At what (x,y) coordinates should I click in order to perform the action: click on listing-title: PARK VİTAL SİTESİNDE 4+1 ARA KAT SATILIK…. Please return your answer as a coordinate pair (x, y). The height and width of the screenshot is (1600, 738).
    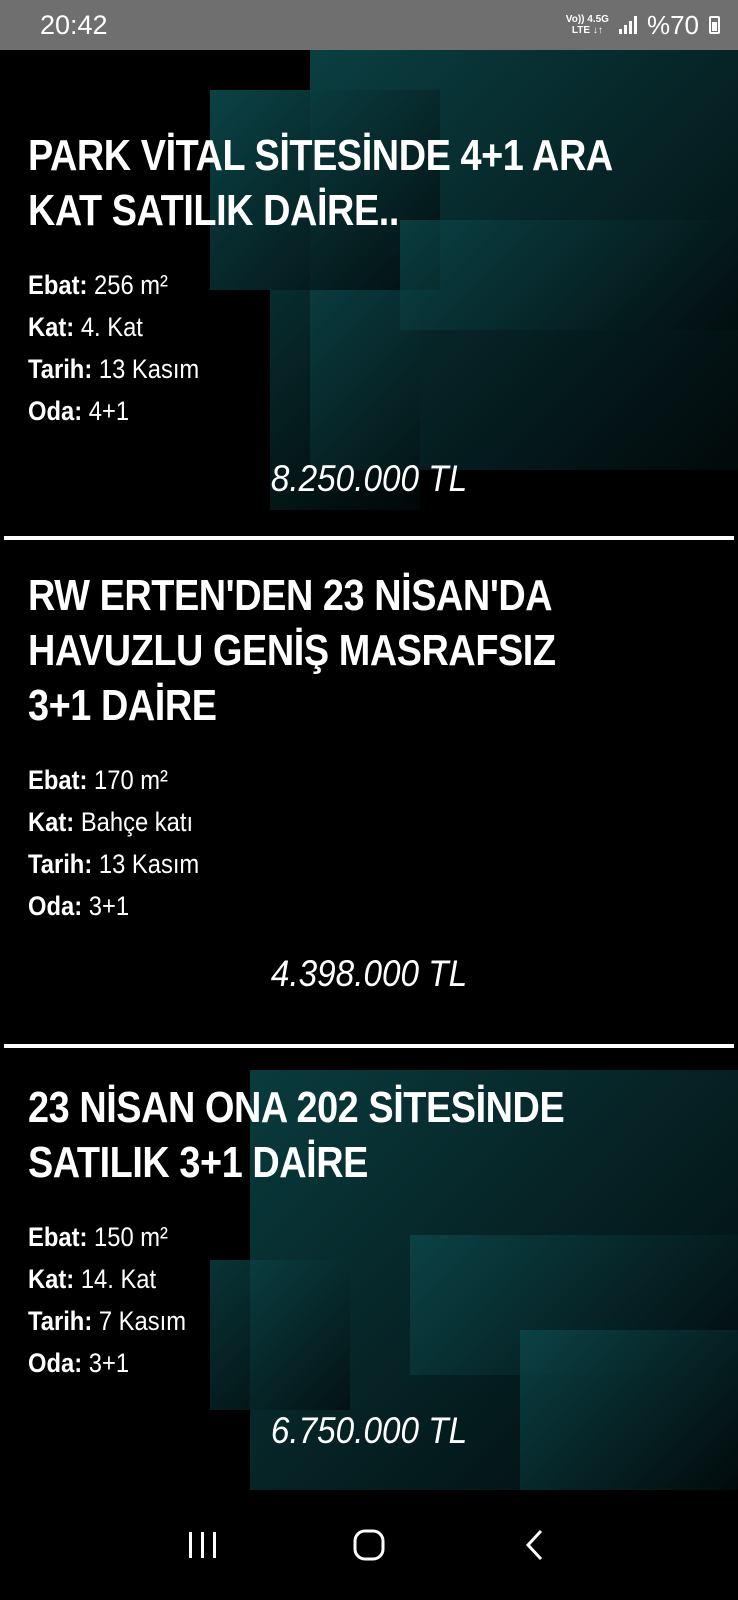
    Looking at the image, I should click on (320, 183).